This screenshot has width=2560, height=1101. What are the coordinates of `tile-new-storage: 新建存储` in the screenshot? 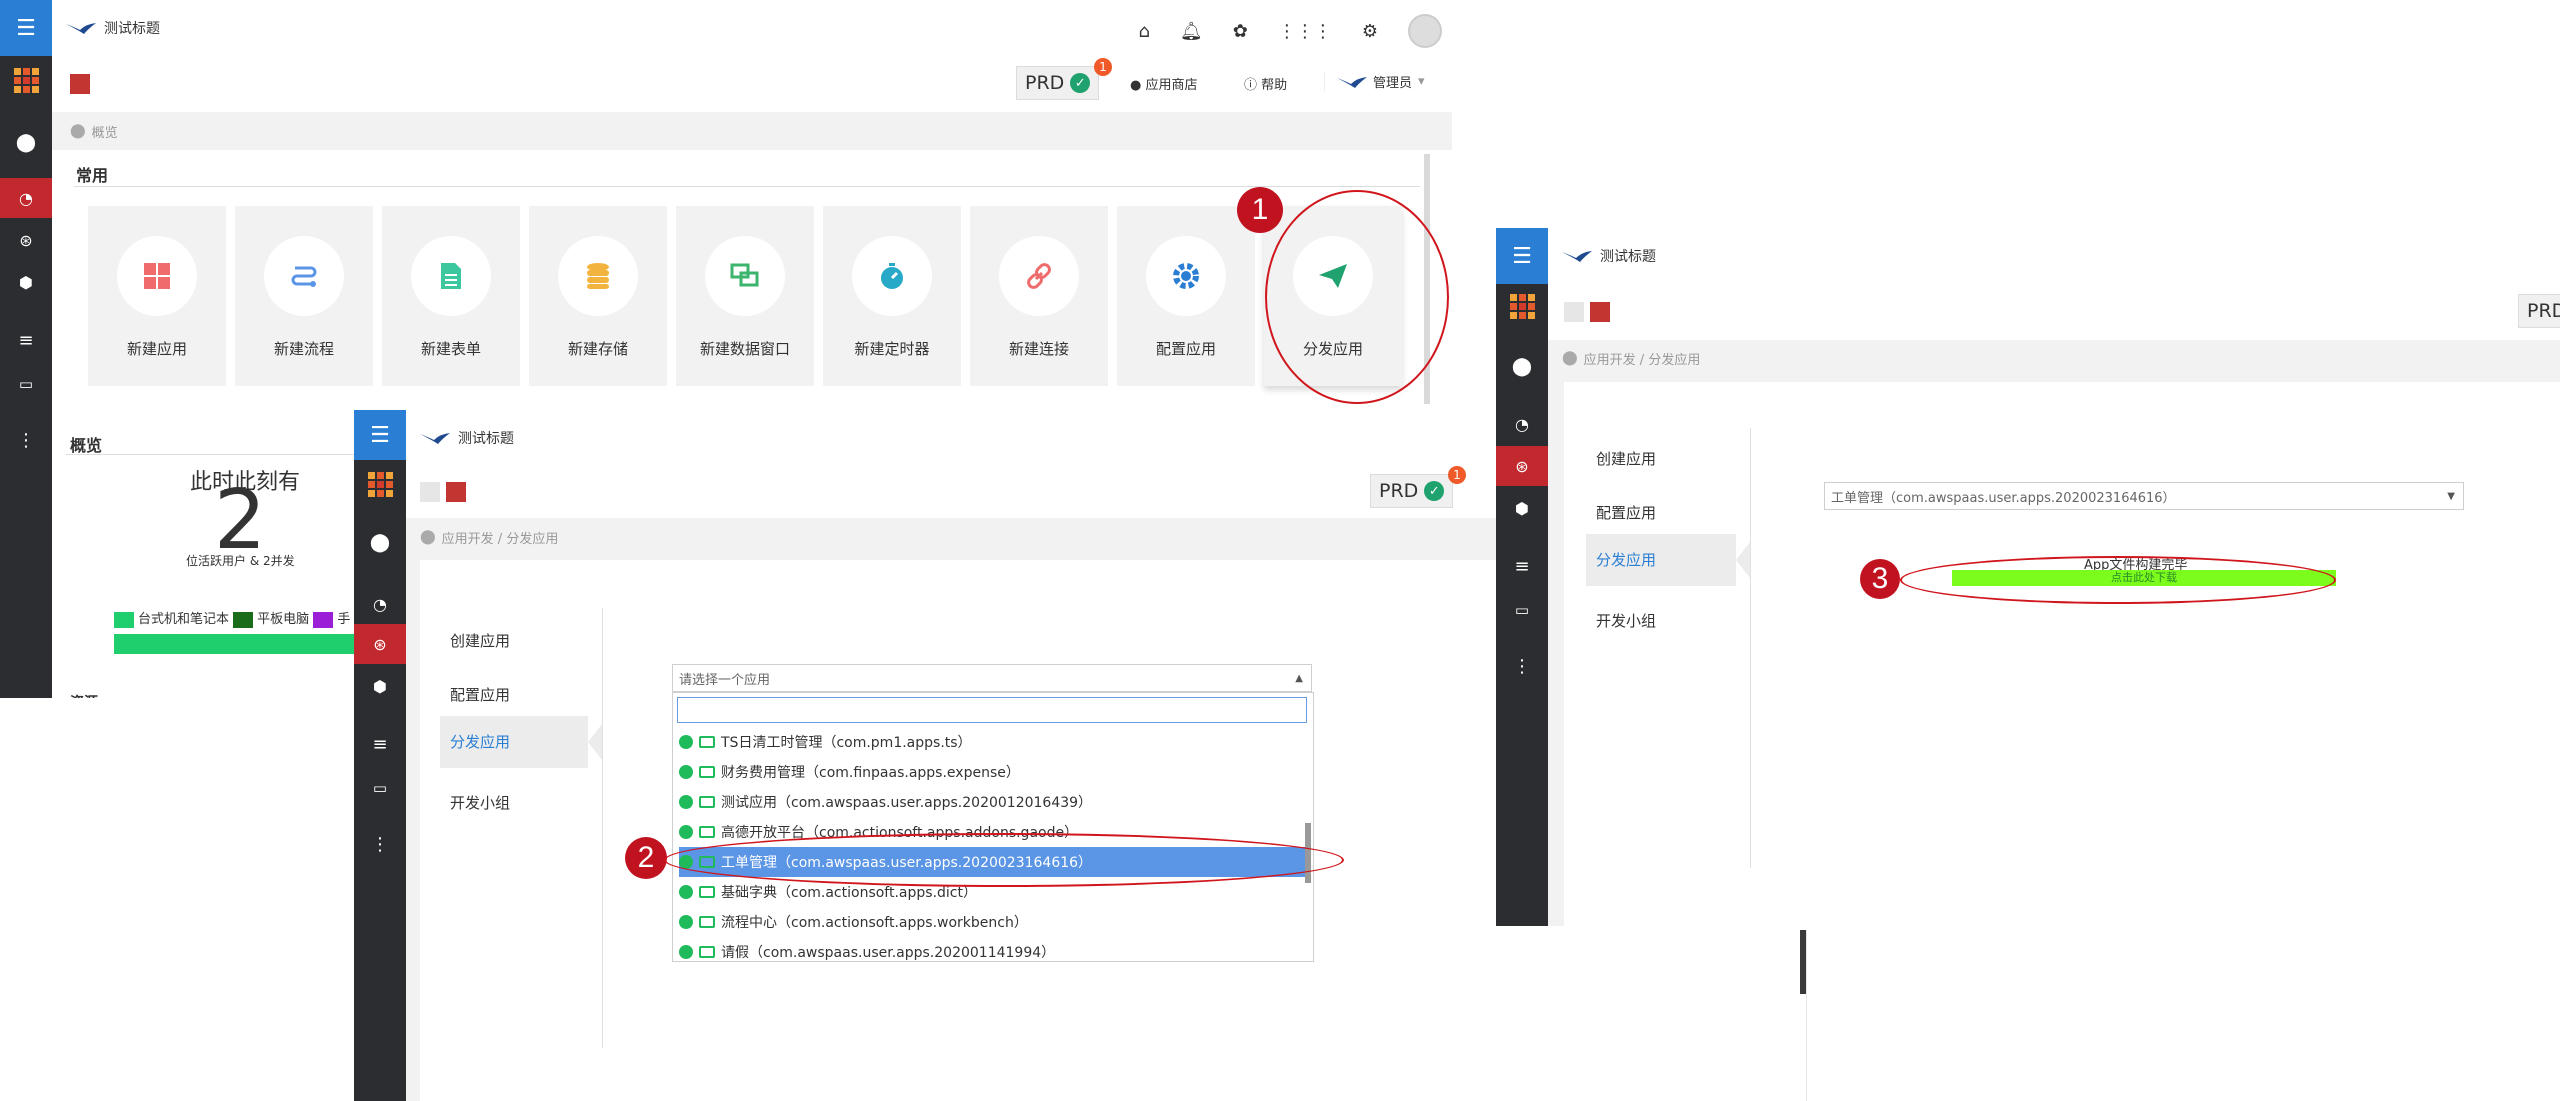 It's located at (598, 296).